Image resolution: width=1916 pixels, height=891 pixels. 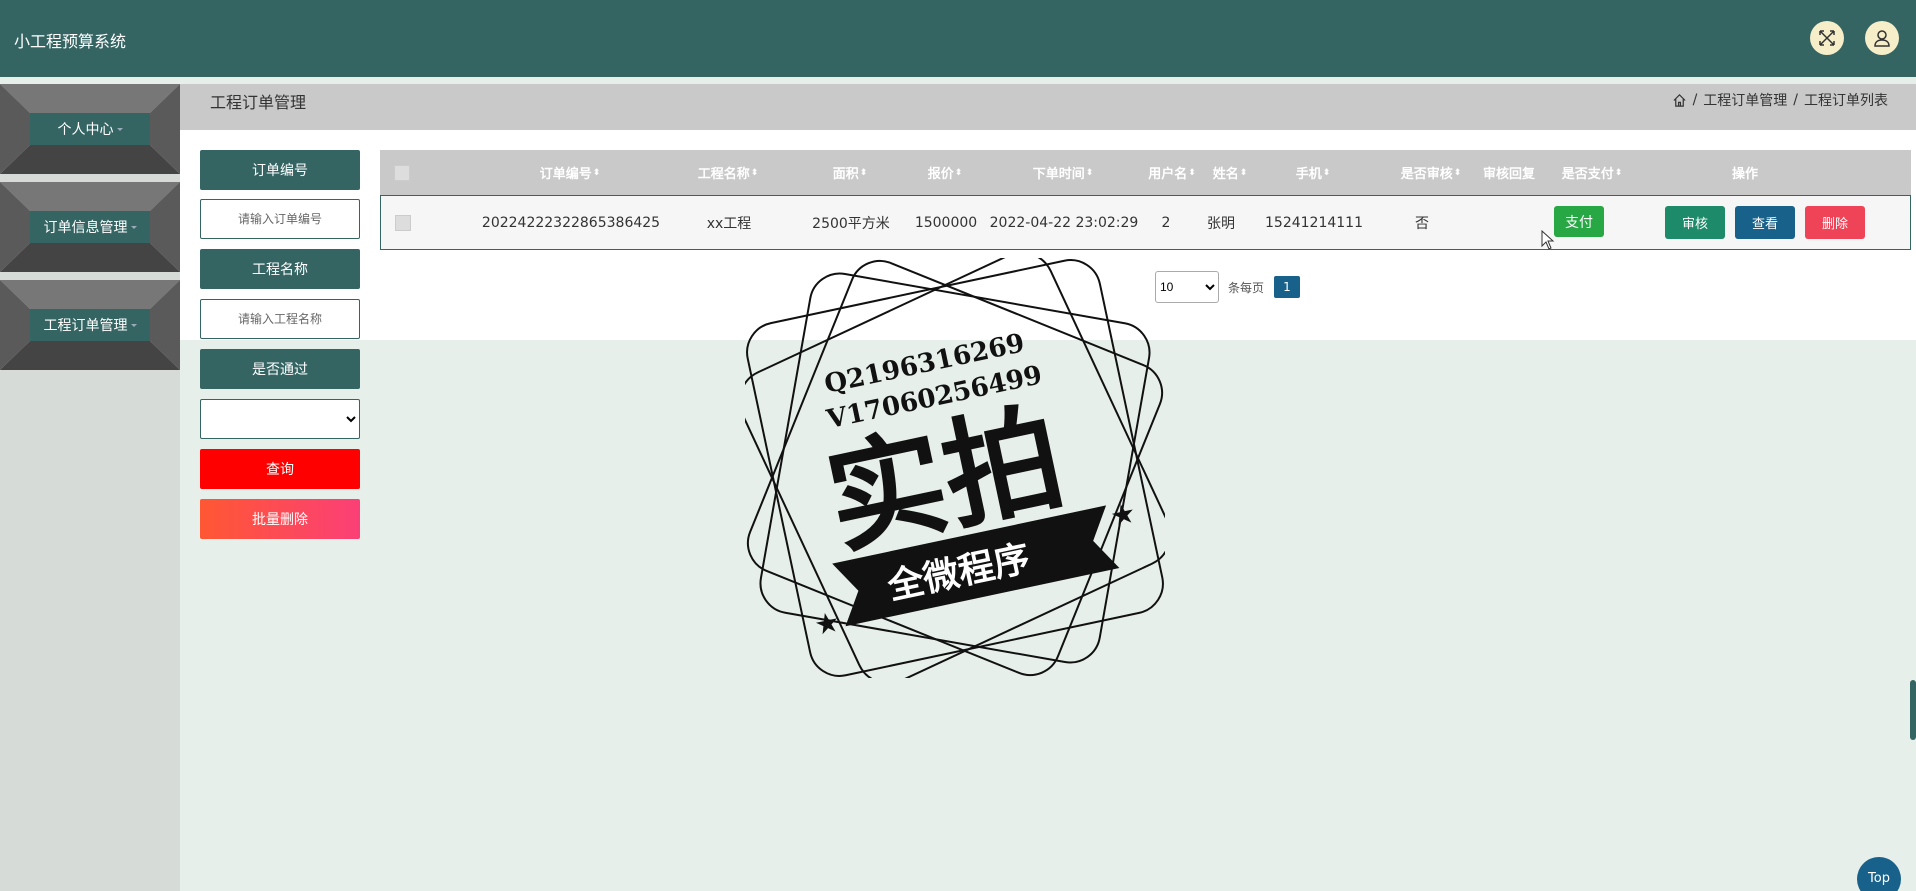 I want to click on top-header: 小工程预算系统, so click(x=958, y=38).